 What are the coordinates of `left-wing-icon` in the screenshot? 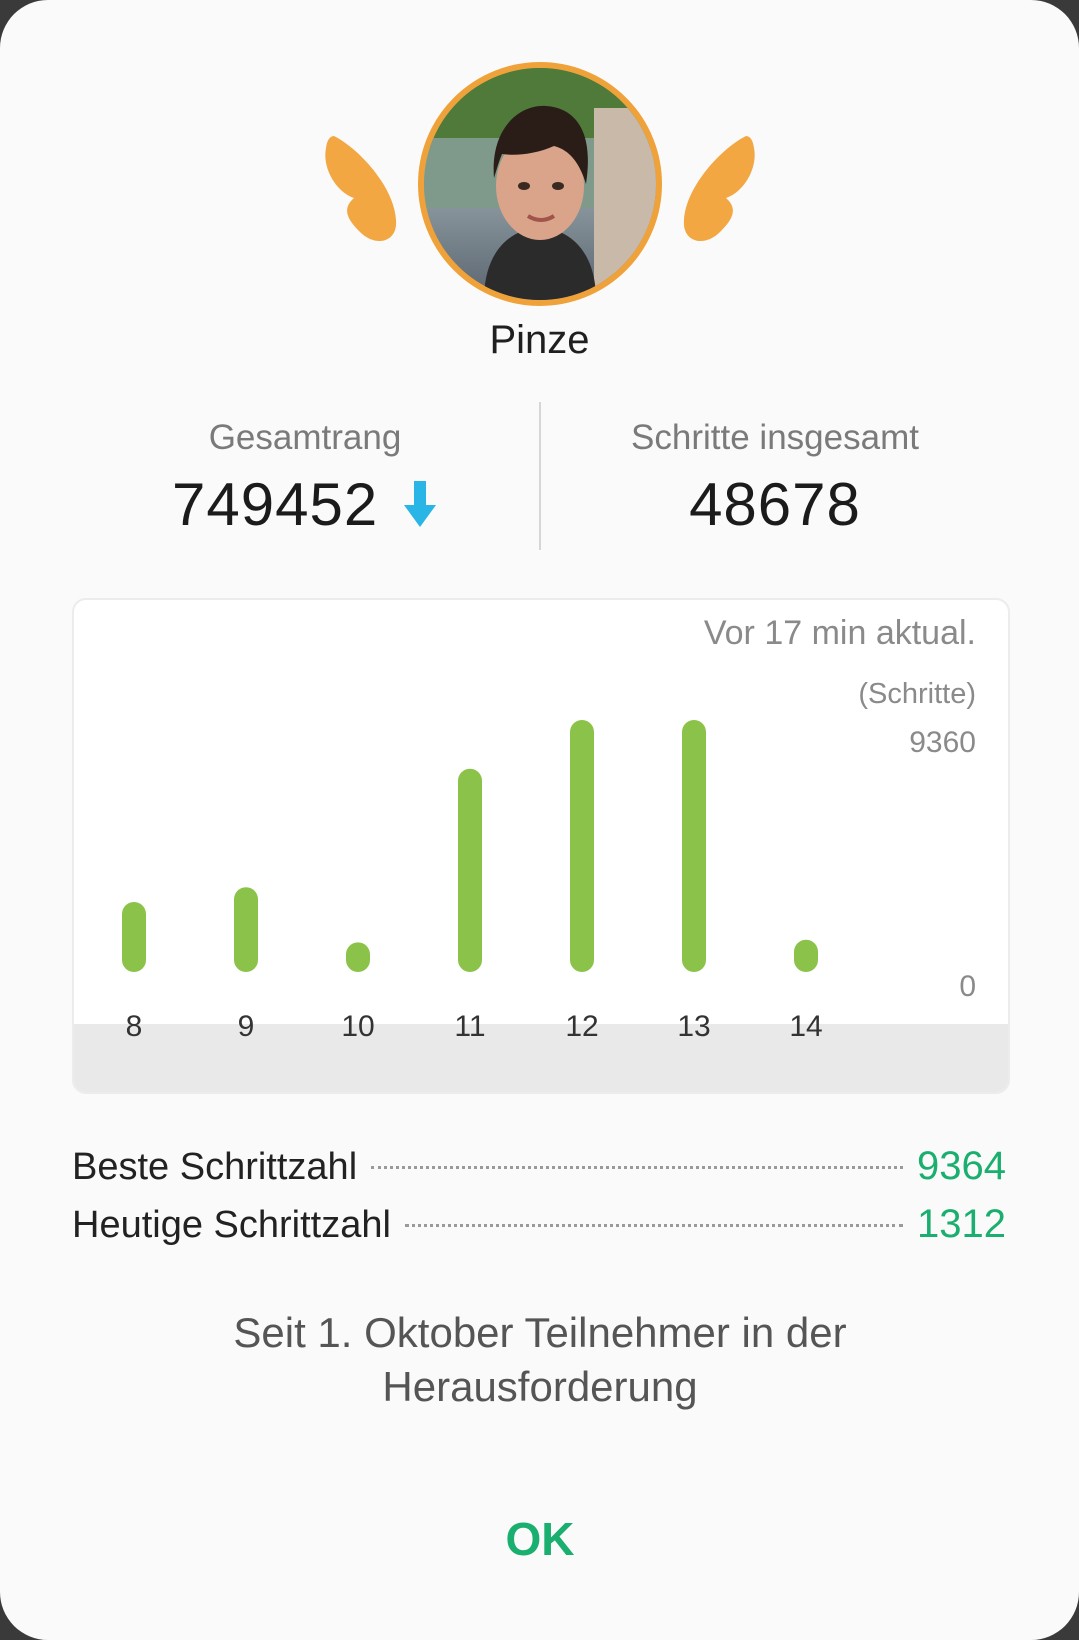 It's located at (361, 189).